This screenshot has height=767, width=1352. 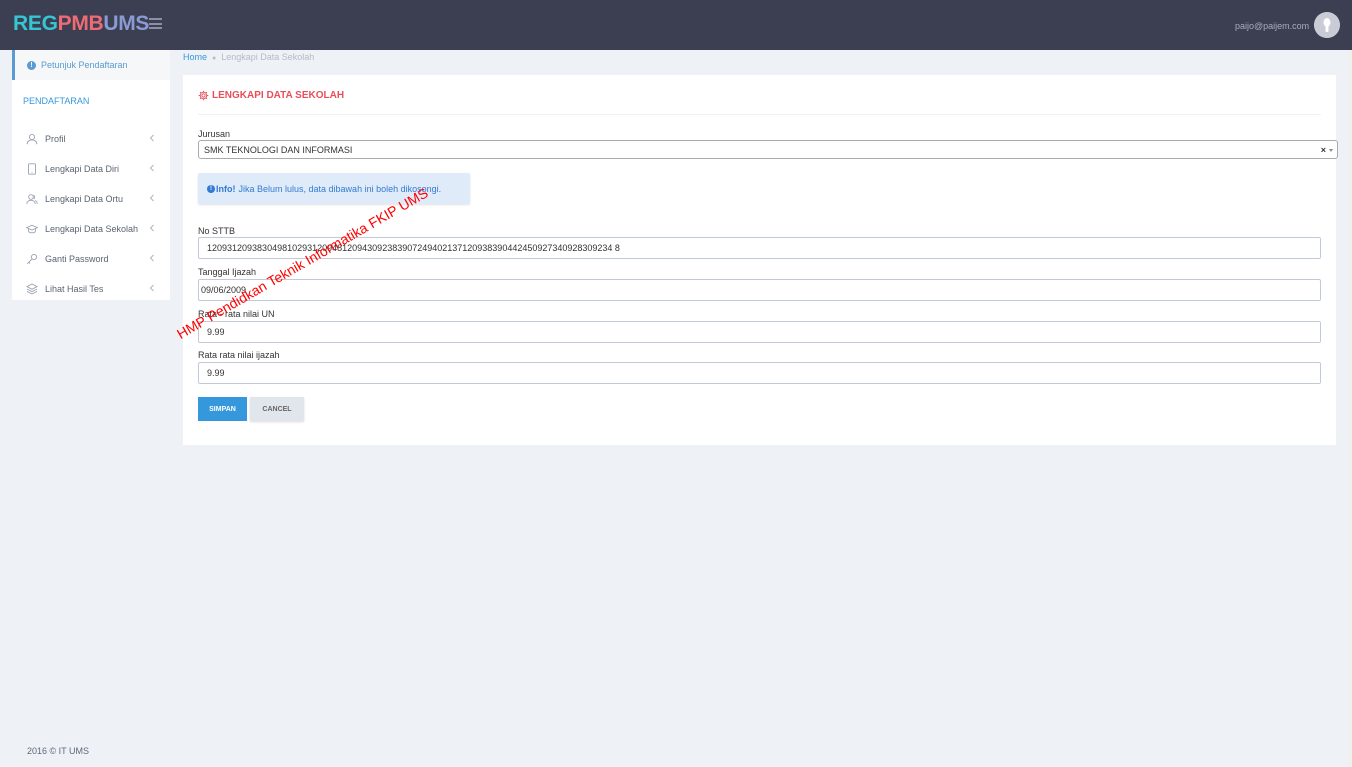 I want to click on tablet-icon, so click(x=31, y=169).